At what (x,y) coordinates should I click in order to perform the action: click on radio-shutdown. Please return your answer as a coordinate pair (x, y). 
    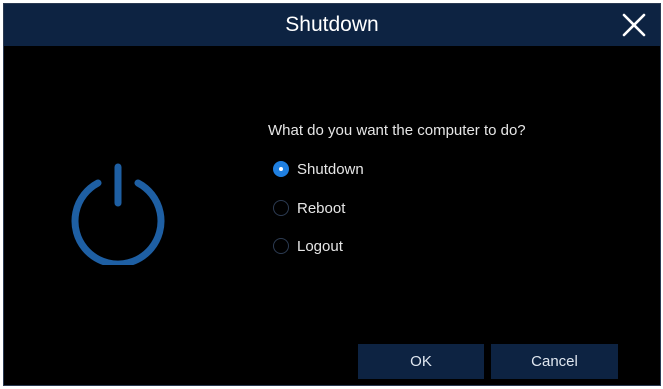
    Looking at the image, I should click on (281, 169).